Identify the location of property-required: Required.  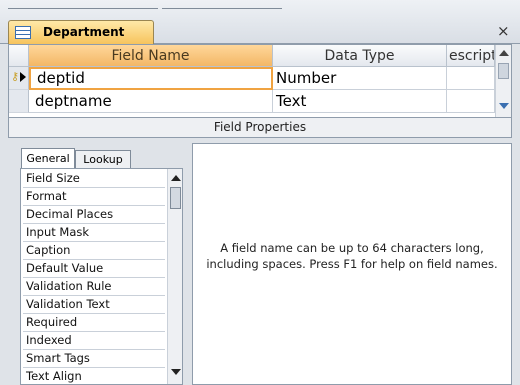
(94, 323).